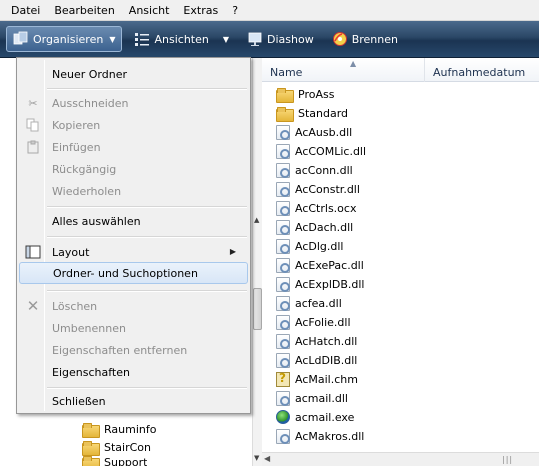 The image size is (539, 466). Describe the element at coordinates (133, 350) in the screenshot. I see `menu-item-remove-properties: Eigenschaften entfernen` at that location.